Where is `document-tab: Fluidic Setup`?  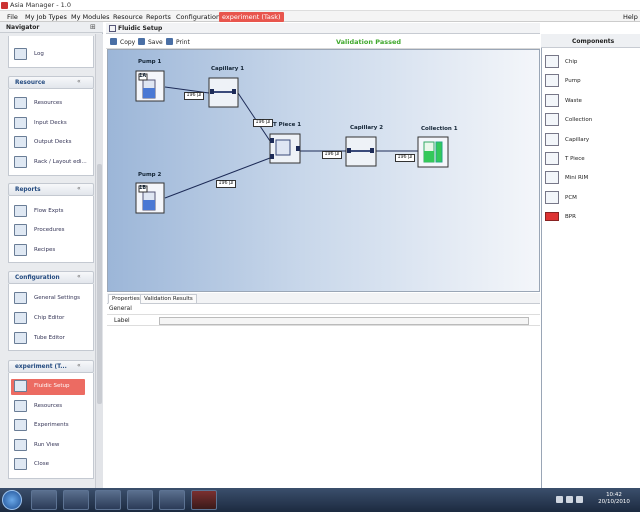 document-tab: Fluidic Setup is located at coordinates (323, 28).